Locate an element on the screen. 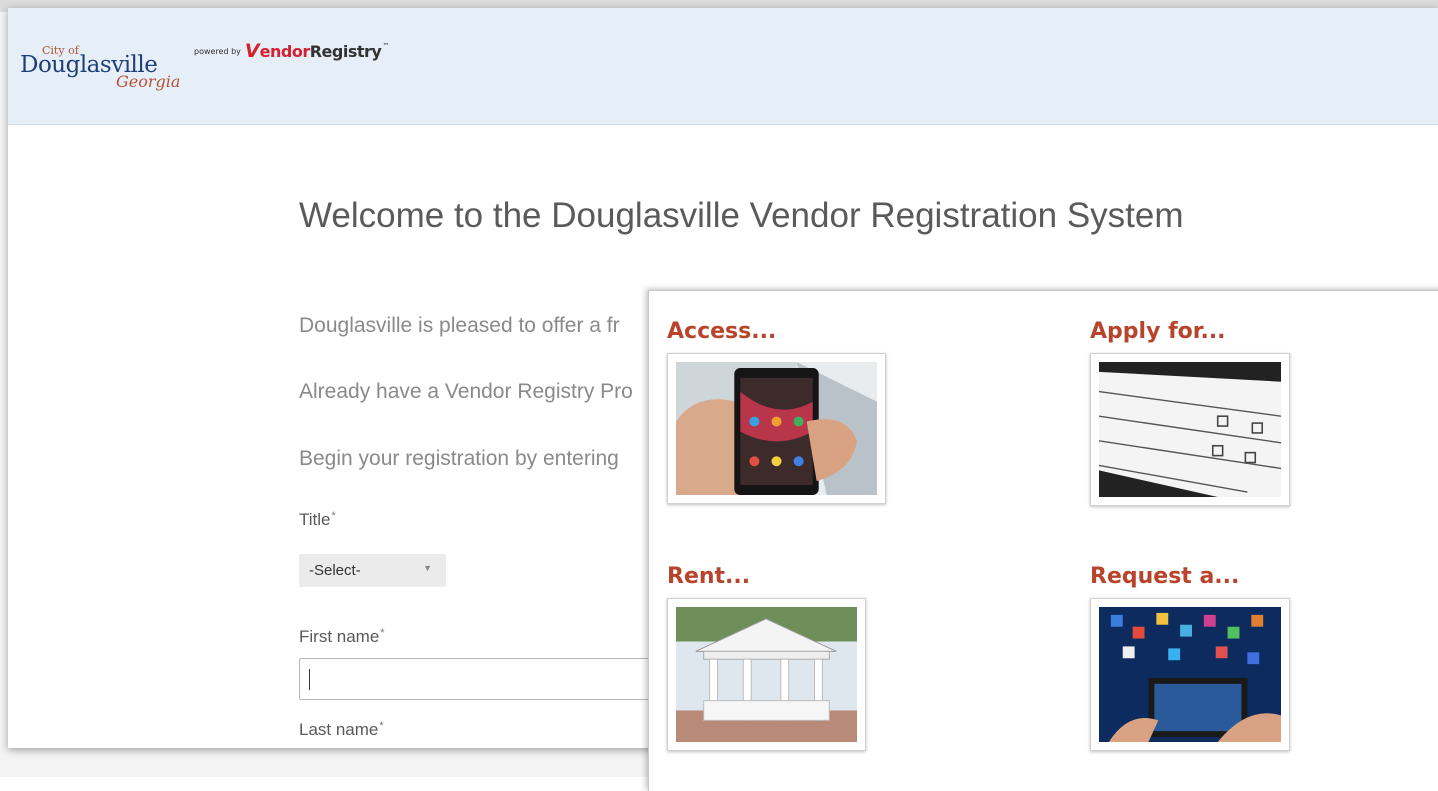  vendor-registry-name-dark: Registry is located at coordinates (345, 51).